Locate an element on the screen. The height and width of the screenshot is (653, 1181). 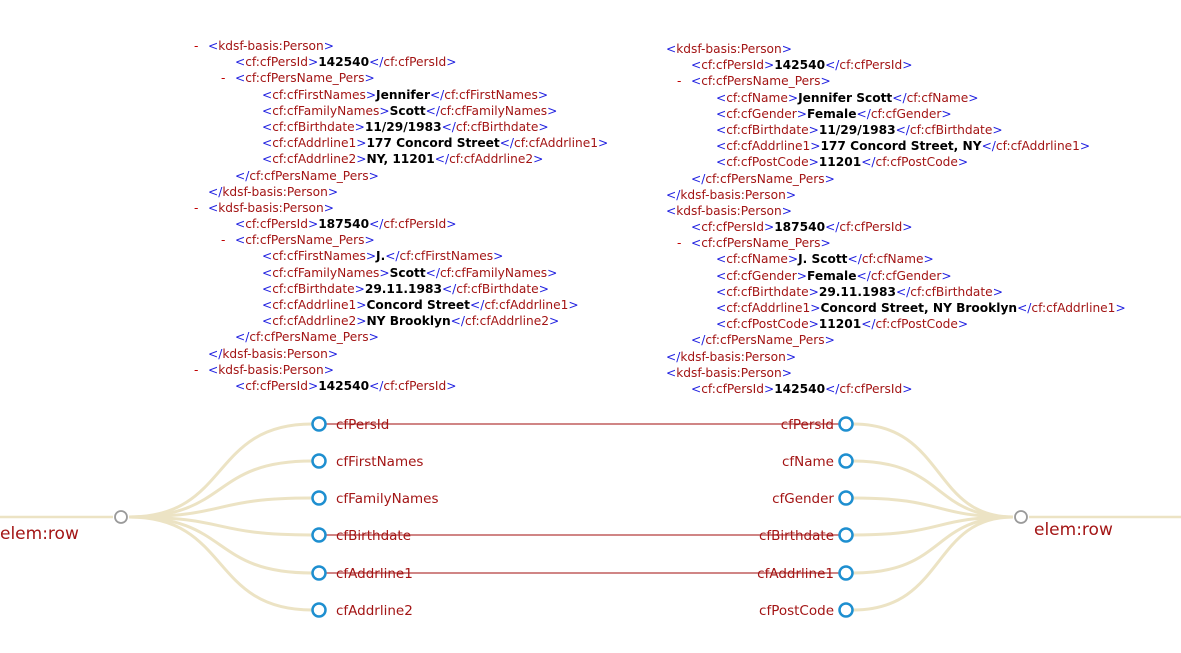
left-root-node is located at coordinates (121, 517).